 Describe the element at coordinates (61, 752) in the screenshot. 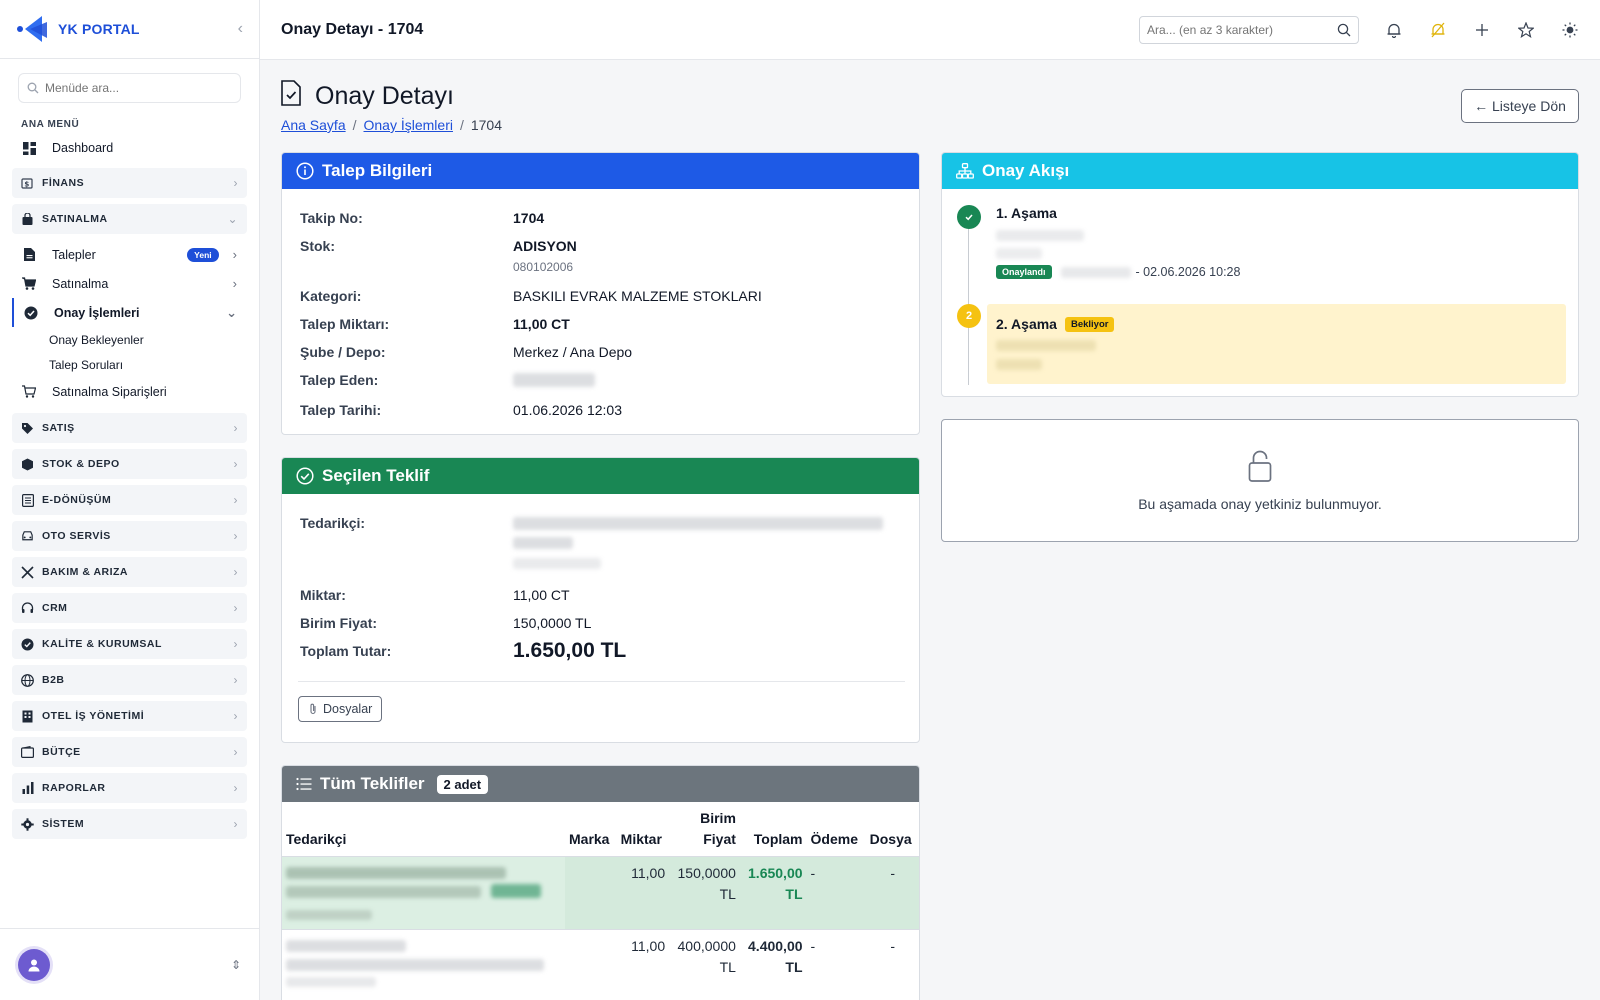

I see `group-label: BÜTÇE` at that location.